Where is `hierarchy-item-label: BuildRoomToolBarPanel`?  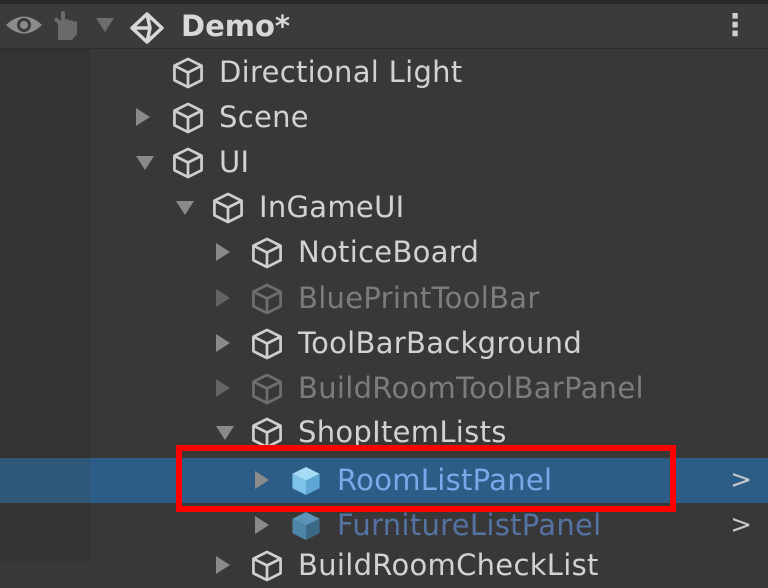
hierarchy-item-label: BuildRoomToolBarPanel is located at coordinates (471, 388).